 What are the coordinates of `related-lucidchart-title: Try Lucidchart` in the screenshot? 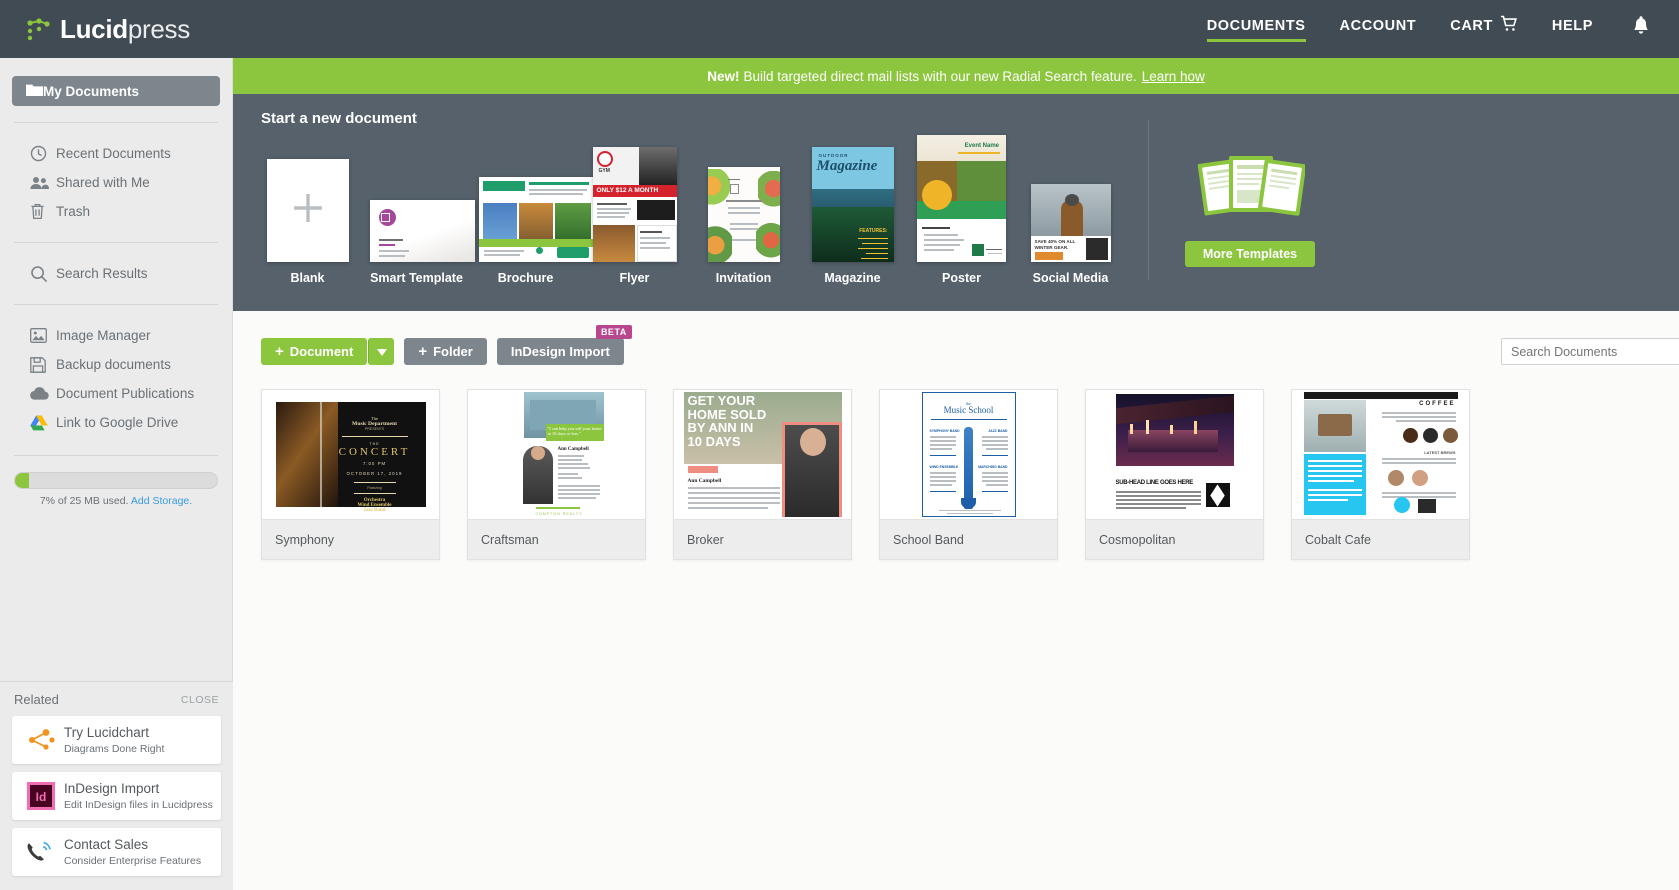 It's located at (107, 733).